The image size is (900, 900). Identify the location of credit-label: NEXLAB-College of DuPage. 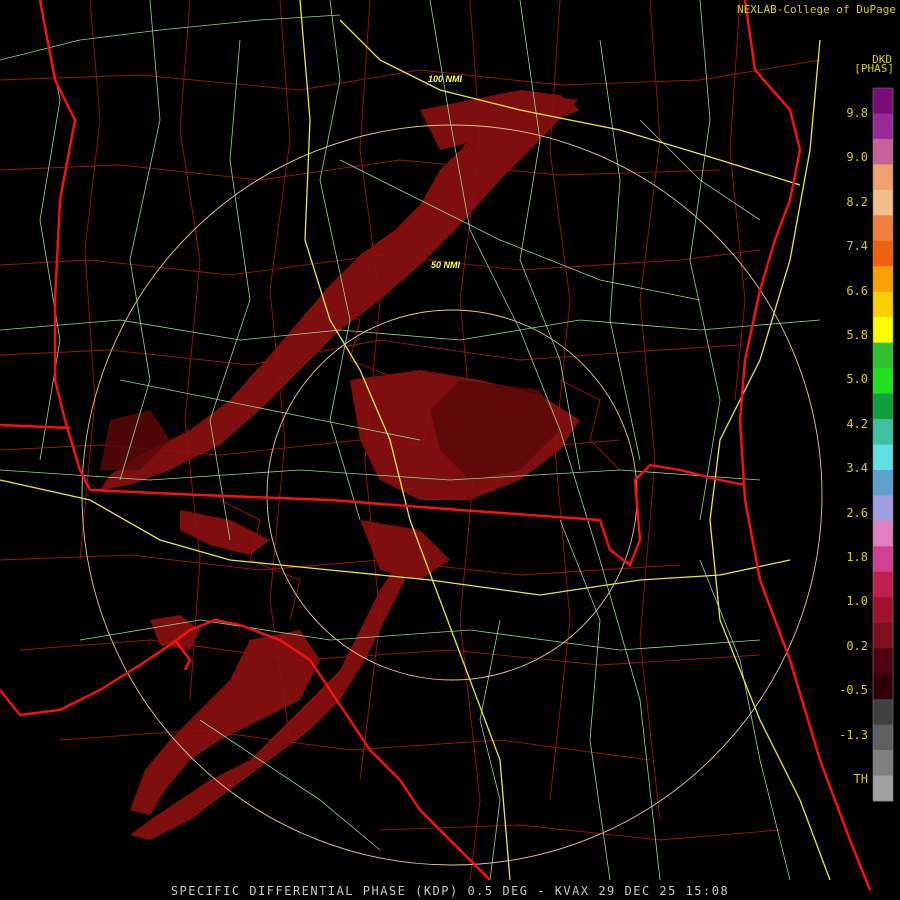
(816, 9).